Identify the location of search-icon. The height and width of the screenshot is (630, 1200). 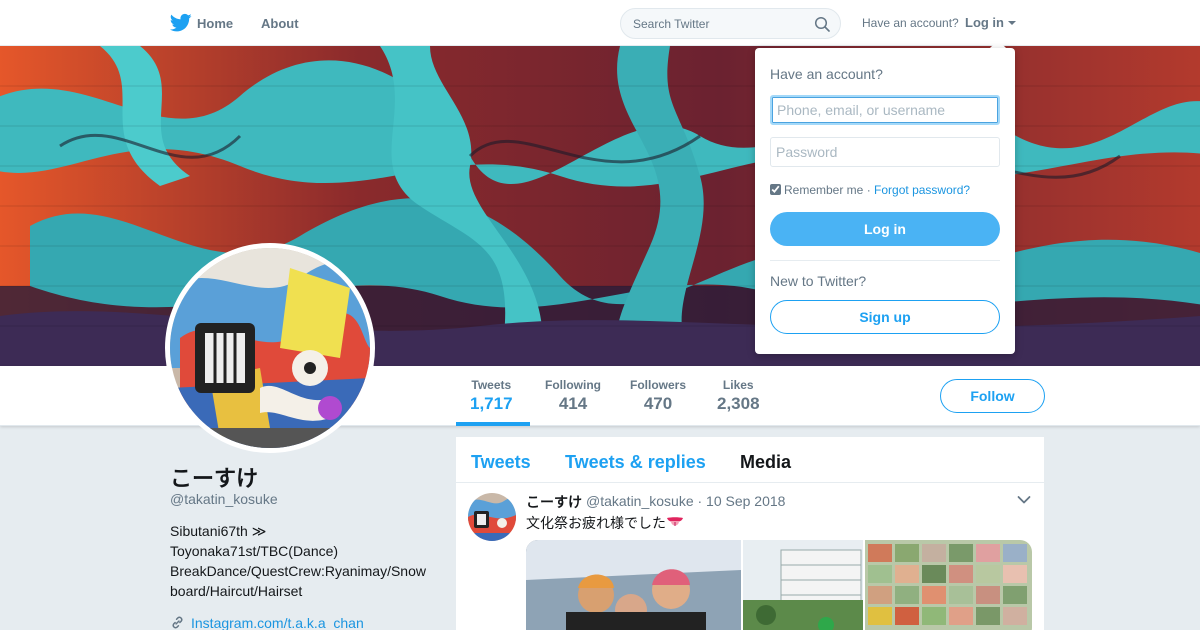
(822, 24).